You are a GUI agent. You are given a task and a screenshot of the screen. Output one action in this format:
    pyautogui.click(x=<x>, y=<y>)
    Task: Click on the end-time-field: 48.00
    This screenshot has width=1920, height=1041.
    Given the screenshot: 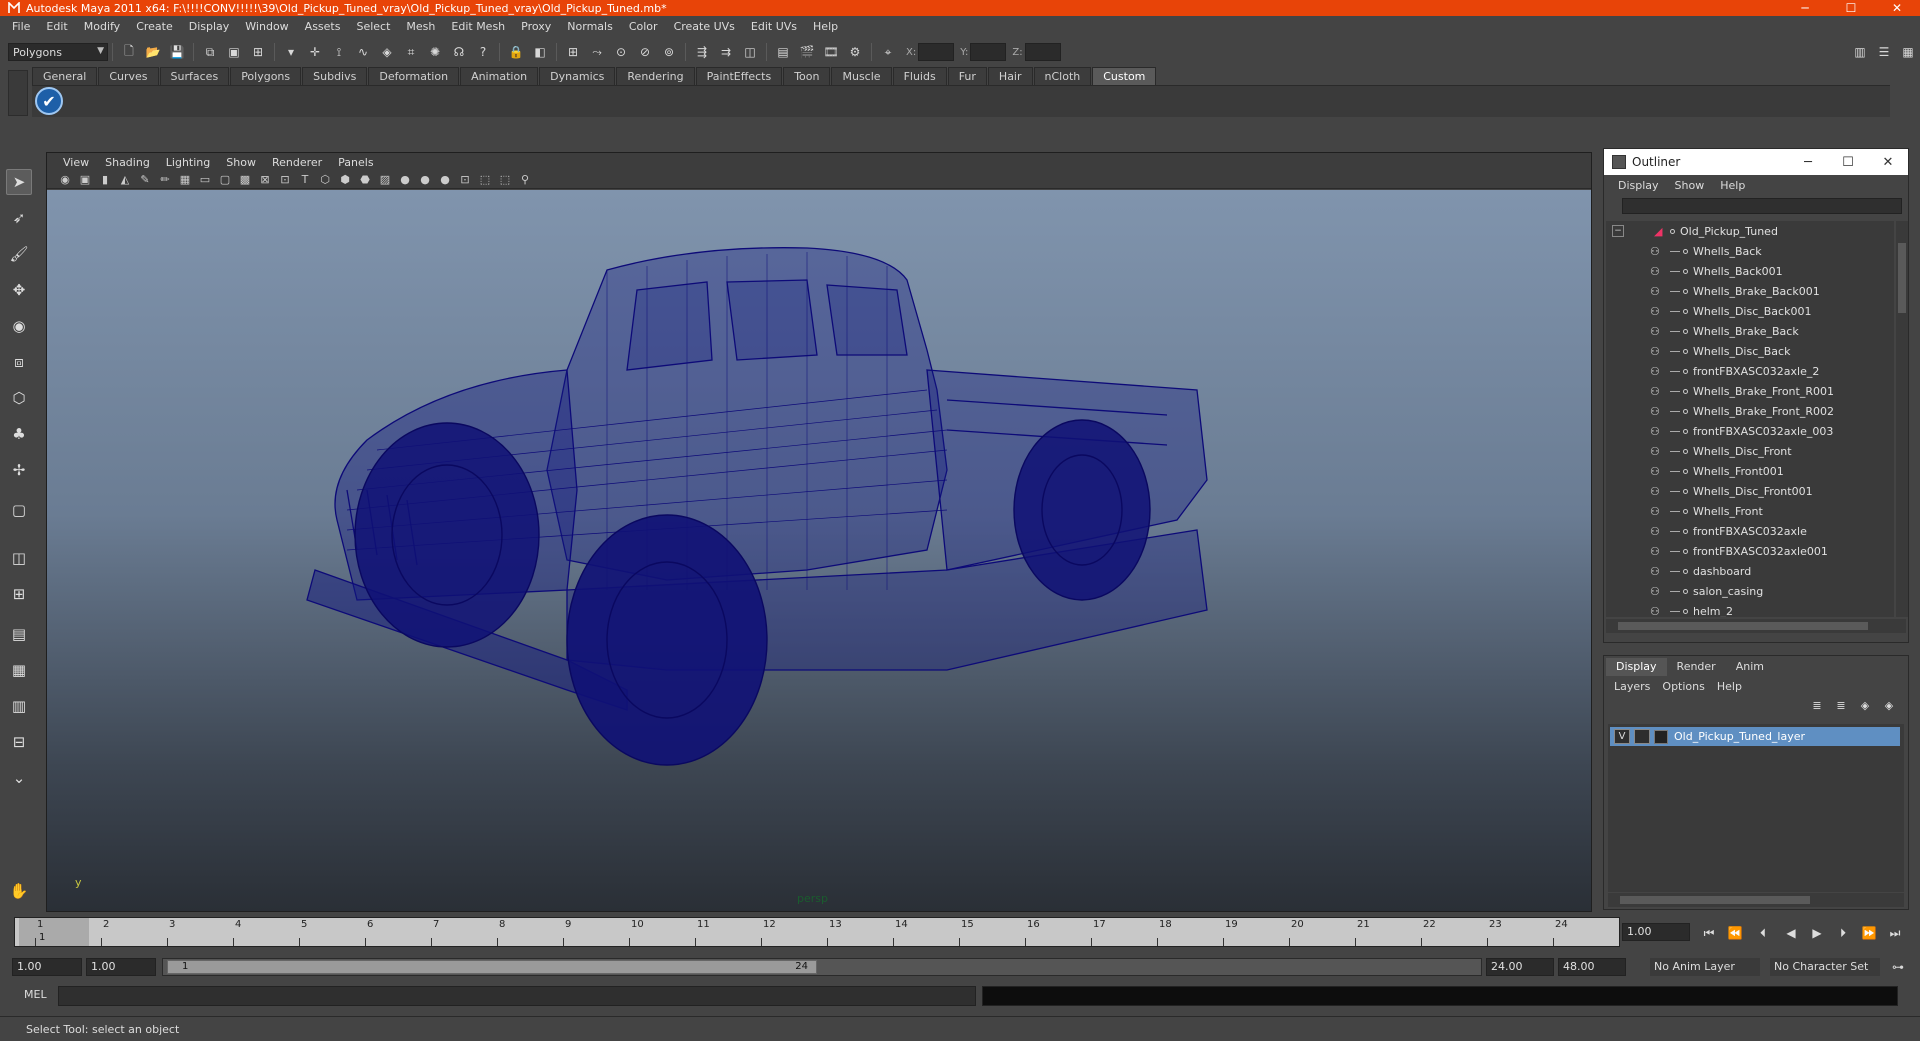 What is the action you would take?
    pyautogui.click(x=1592, y=967)
    